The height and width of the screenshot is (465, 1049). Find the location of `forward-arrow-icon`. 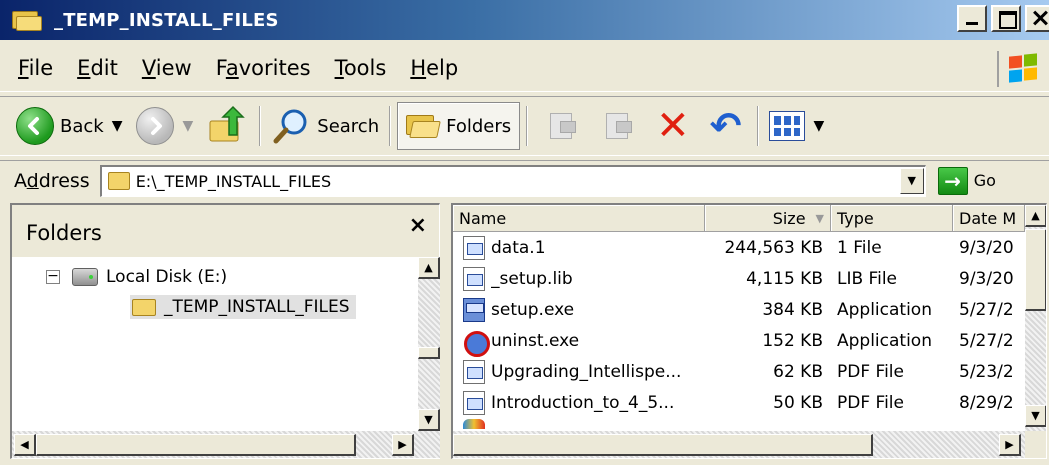

forward-arrow-icon is located at coordinates (155, 126).